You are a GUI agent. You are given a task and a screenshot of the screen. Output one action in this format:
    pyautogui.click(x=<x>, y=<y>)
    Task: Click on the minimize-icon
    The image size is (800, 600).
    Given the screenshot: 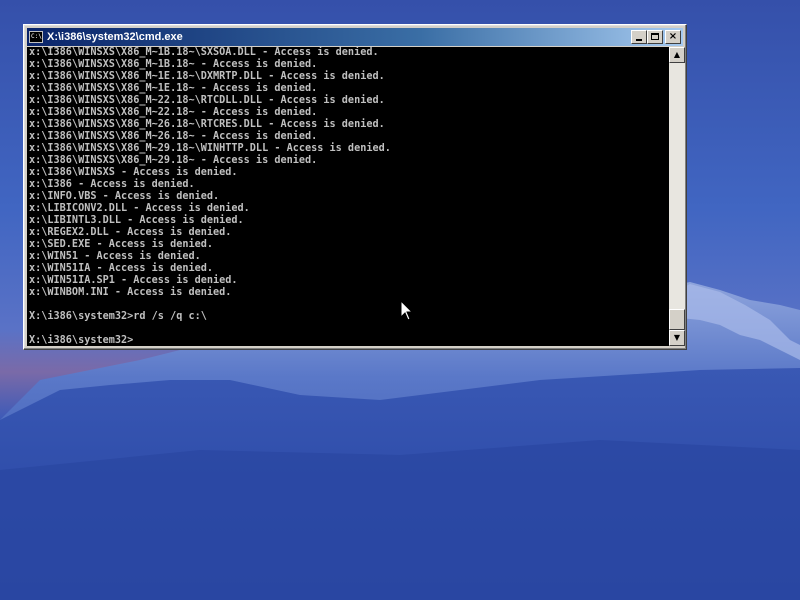 What is the action you would take?
    pyautogui.click(x=639, y=40)
    